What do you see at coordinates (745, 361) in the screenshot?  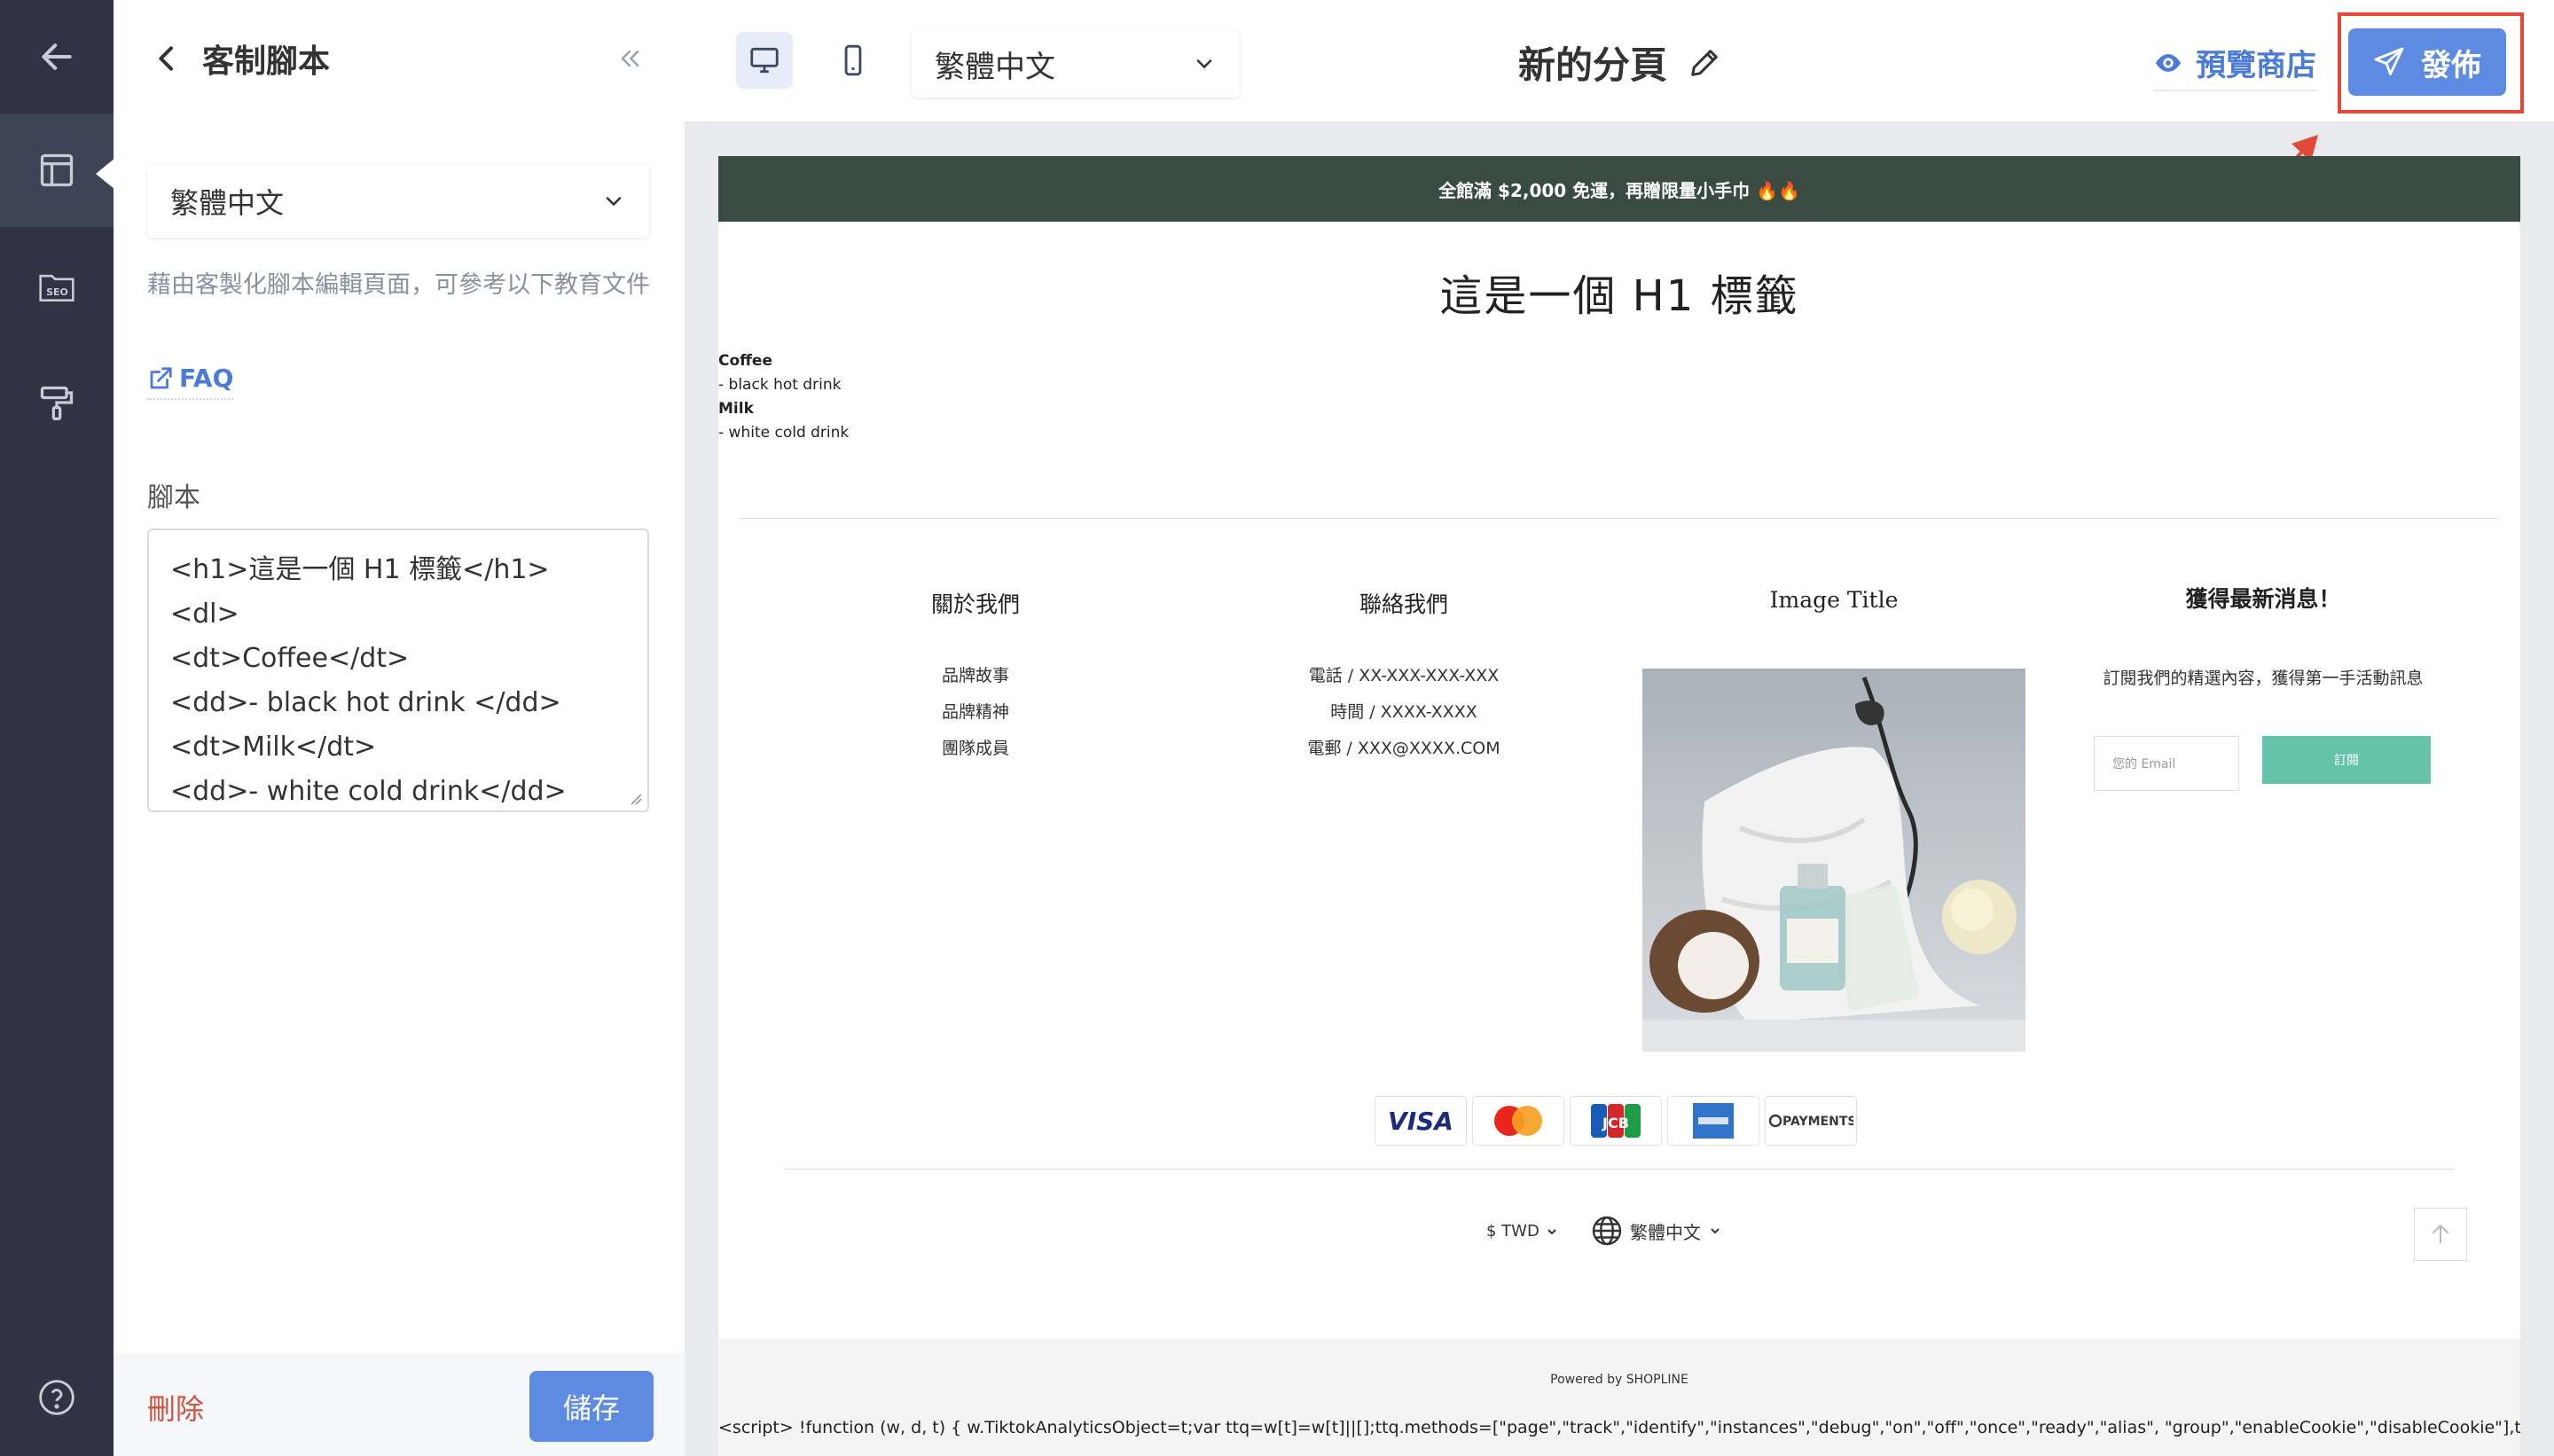 I see `dl-term: Coffee` at bounding box center [745, 361].